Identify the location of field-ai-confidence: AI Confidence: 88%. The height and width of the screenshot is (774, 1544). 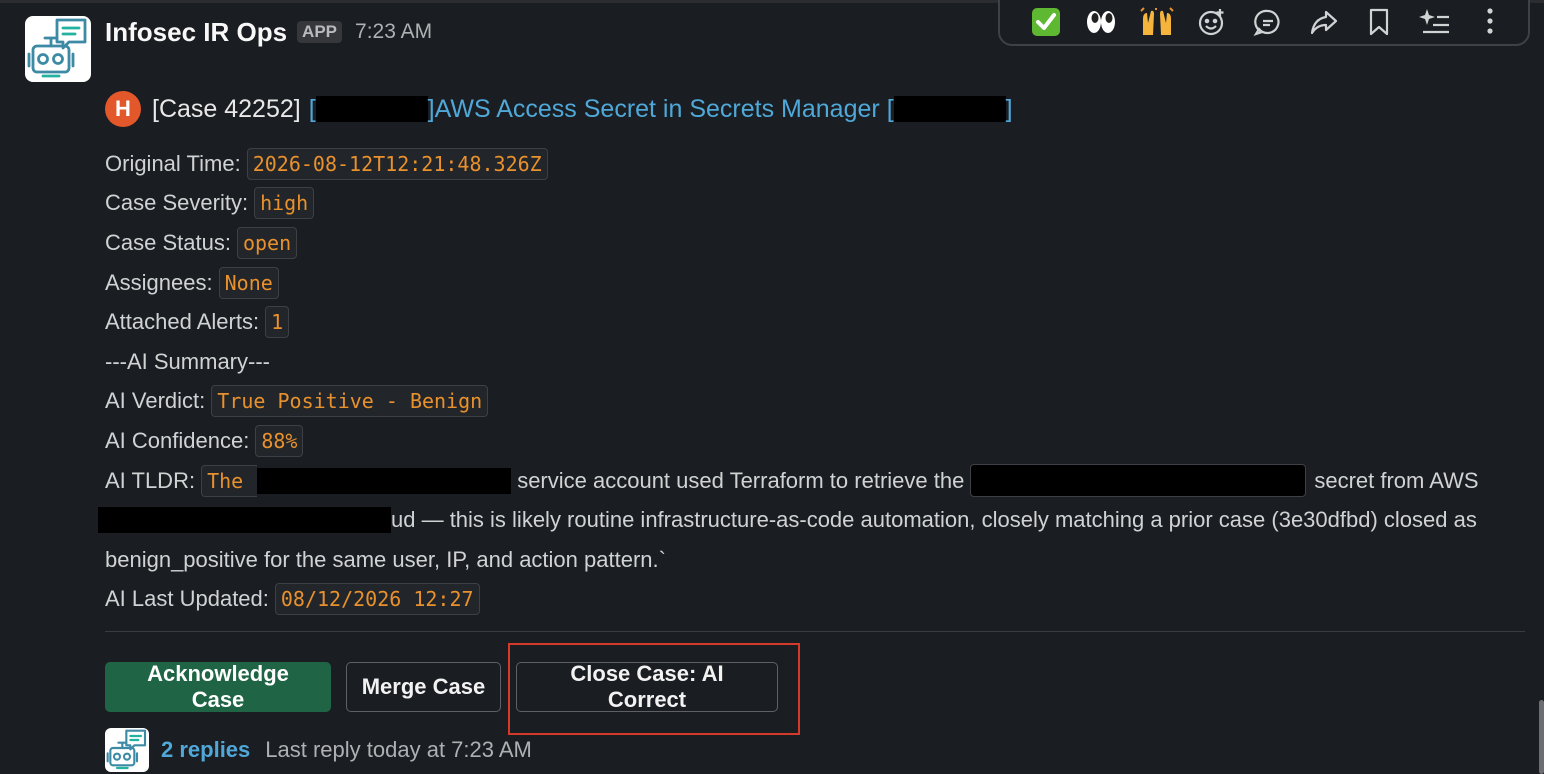
(815, 441).